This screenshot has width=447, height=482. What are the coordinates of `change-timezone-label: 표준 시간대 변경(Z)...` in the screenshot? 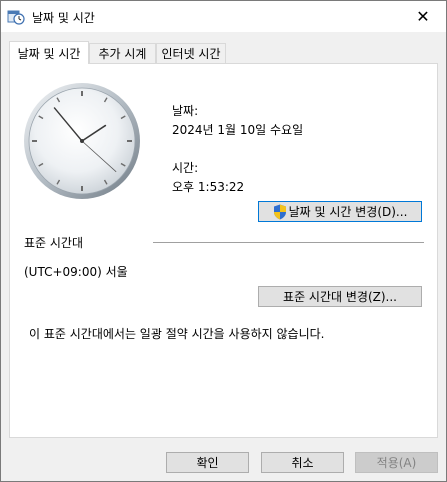 It's located at (340, 297).